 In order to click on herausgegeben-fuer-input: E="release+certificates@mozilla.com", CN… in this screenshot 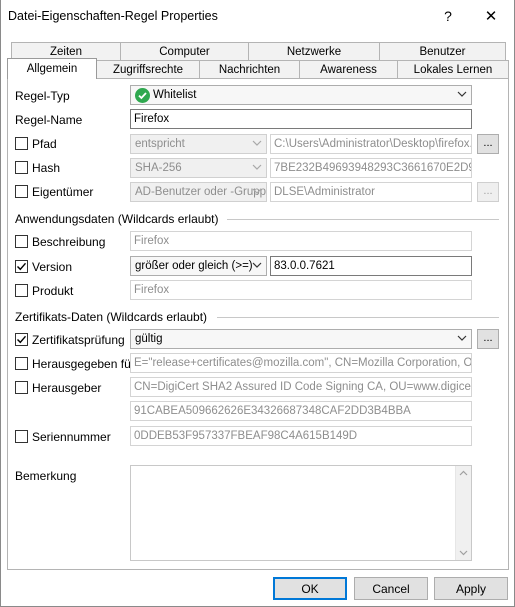, I will do `click(301, 363)`.